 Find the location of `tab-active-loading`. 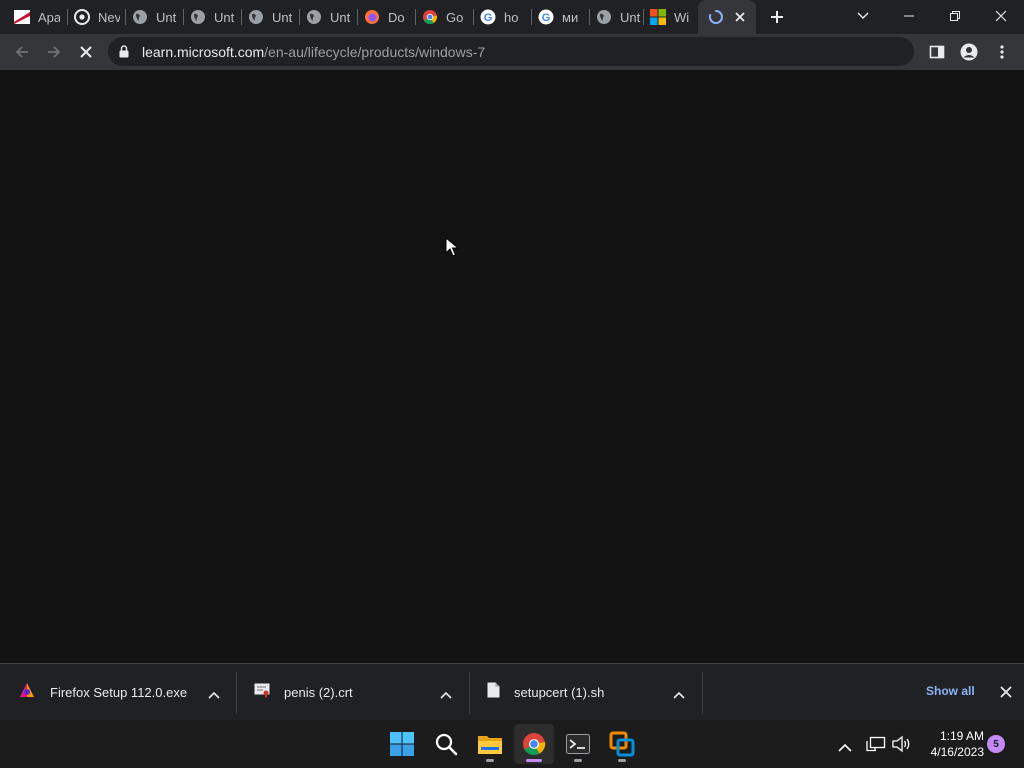

tab-active-loading is located at coordinates (727, 17).